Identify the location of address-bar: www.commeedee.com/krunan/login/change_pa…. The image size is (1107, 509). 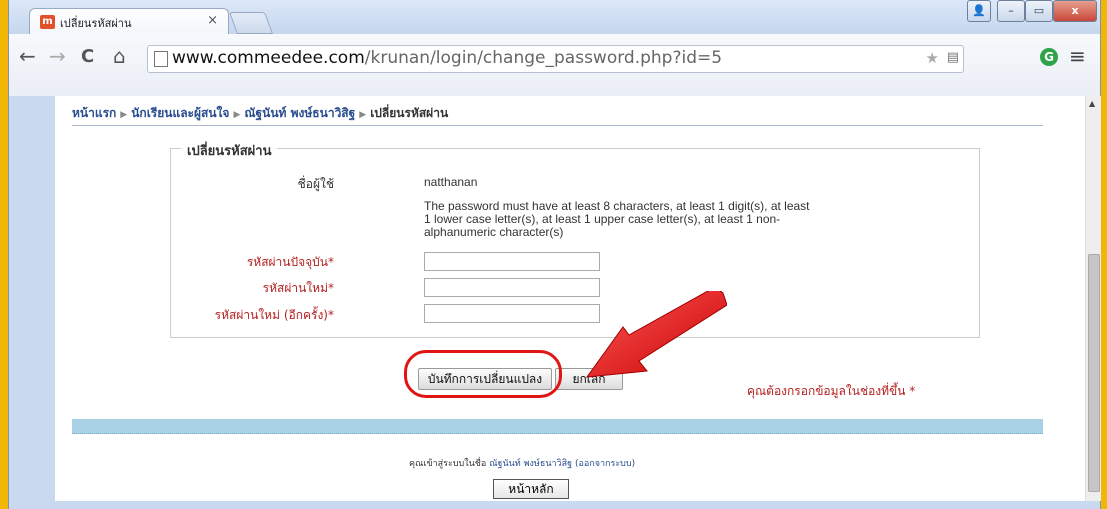
(555, 59).